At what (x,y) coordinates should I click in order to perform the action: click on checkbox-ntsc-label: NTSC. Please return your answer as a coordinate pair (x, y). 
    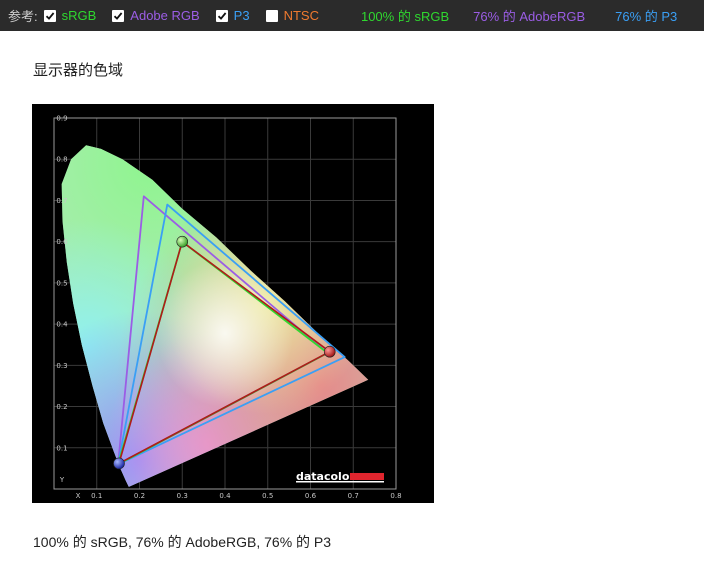
    Looking at the image, I should click on (301, 15).